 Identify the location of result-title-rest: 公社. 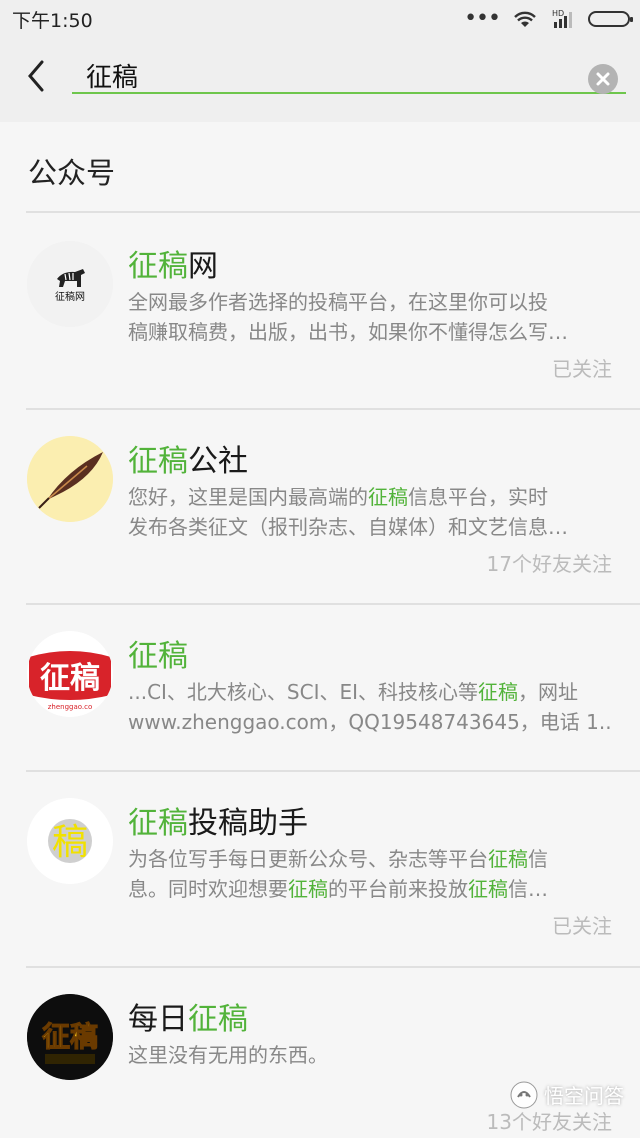
(218, 461).